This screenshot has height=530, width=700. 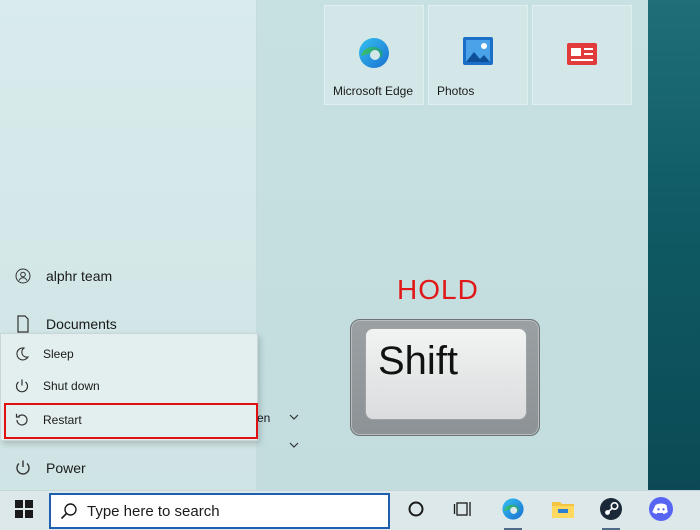 What do you see at coordinates (66, 468) in the screenshot?
I see `power-label: Power` at bounding box center [66, 468].